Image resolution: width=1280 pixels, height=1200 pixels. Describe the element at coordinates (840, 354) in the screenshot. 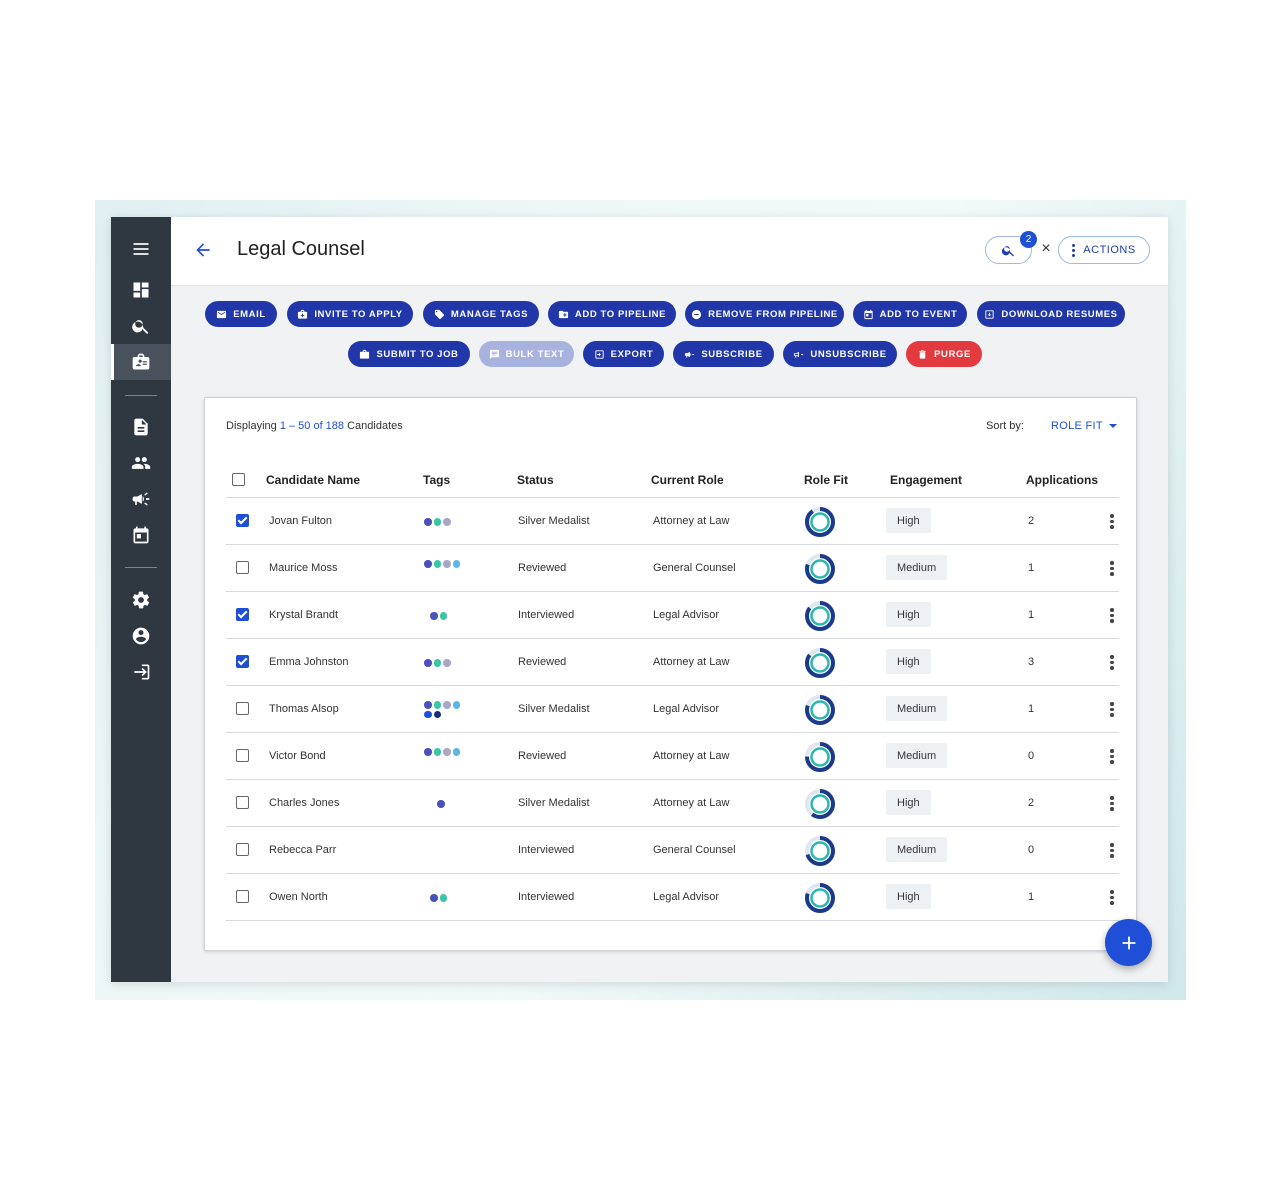

I see `unsubscribe-button: UNSUBSCRIBE` at that location.